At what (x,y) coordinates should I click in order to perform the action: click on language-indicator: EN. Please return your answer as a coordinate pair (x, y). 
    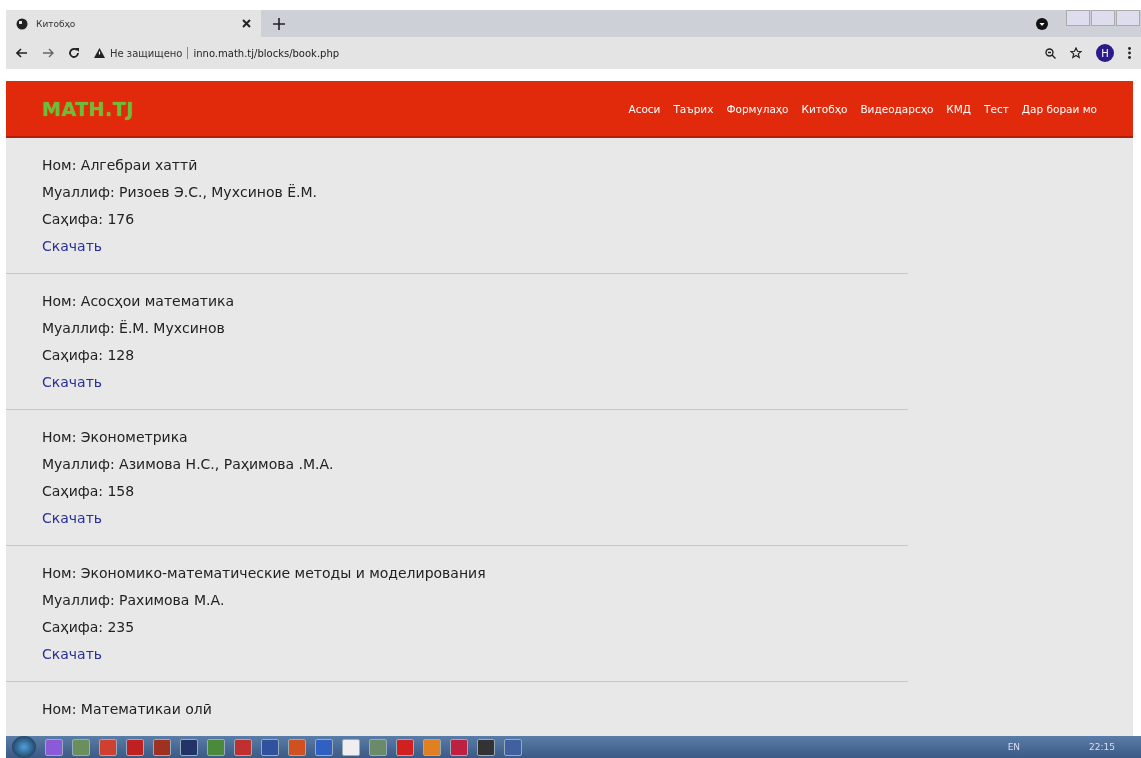
    Looking at the image, I should click on (1014, 747).